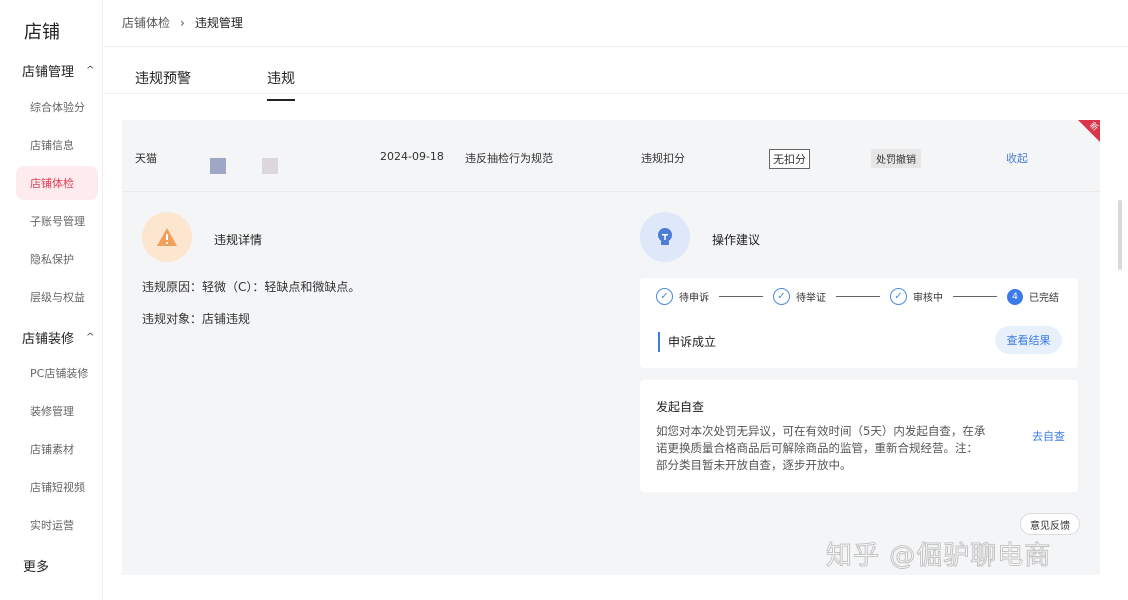 This screenshot has width=1128, height=600. I want to click on view-result-button: 查看结果, so click(1028, 340).